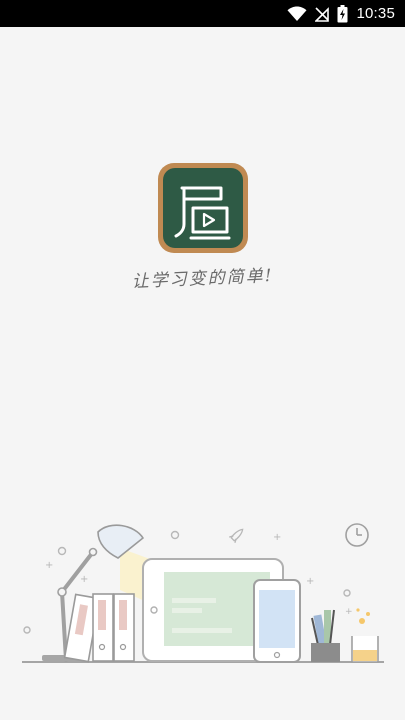  Describe the element at coordinates (202, 13) in the screenshot. I see `status-bar: 10:35` at that location.